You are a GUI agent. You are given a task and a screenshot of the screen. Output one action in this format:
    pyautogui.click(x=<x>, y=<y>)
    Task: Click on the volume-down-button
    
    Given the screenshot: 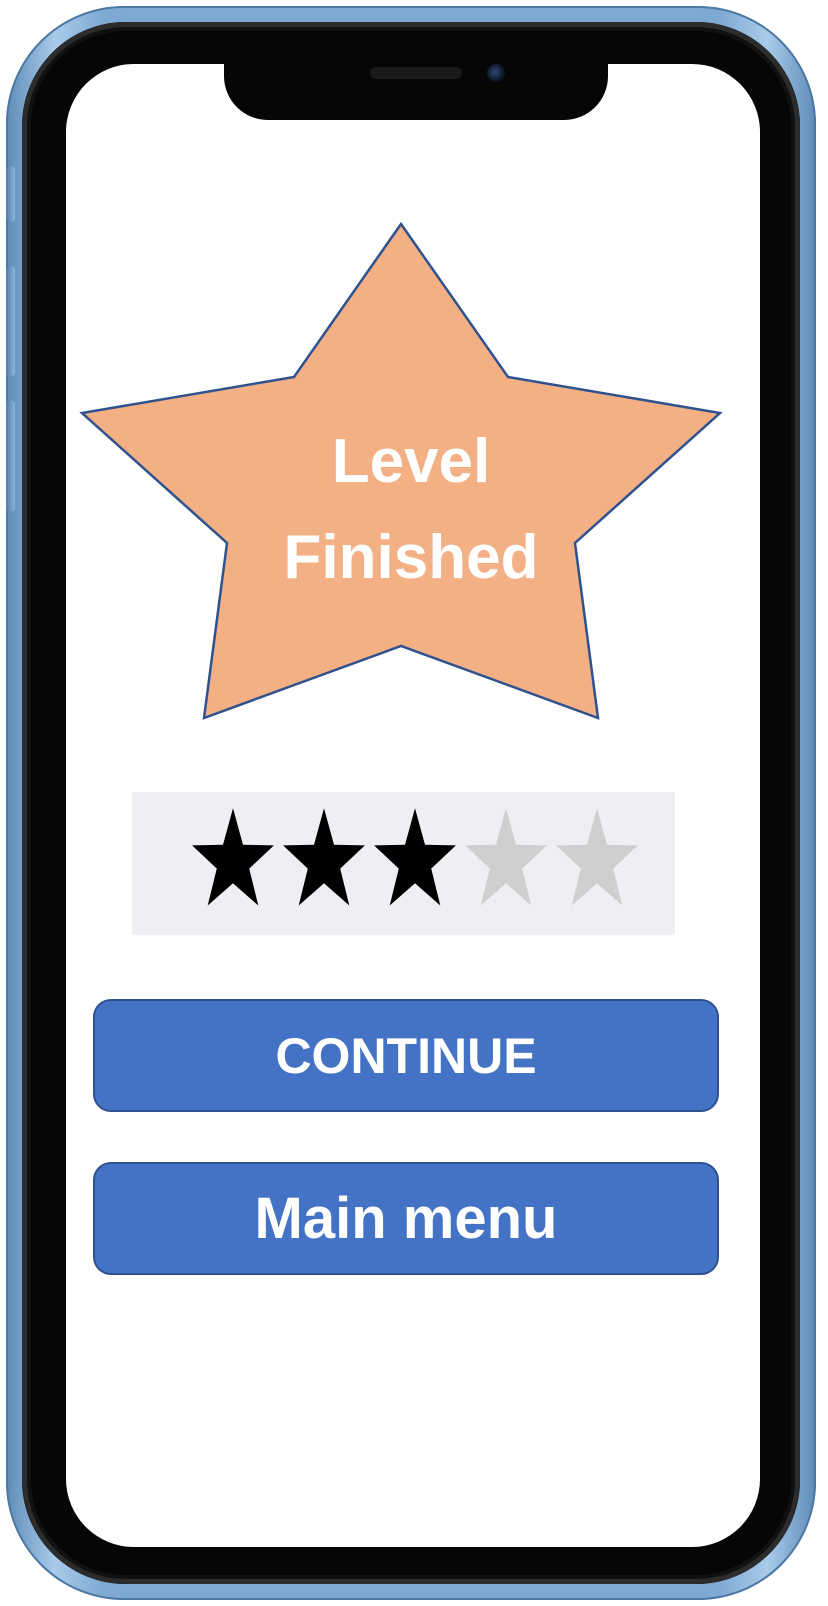 What is the action you would take?
    pyautogui.click(x=10, y=456)
    